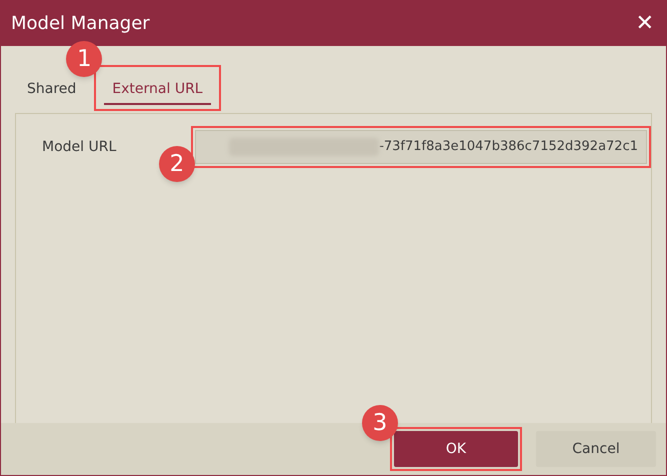 Image resolution: width=667 pixels, height=476 pixels. Describe the element at coordinates (596, 449) in the screenshot. I see `cancel-button: Cancel` at that location.